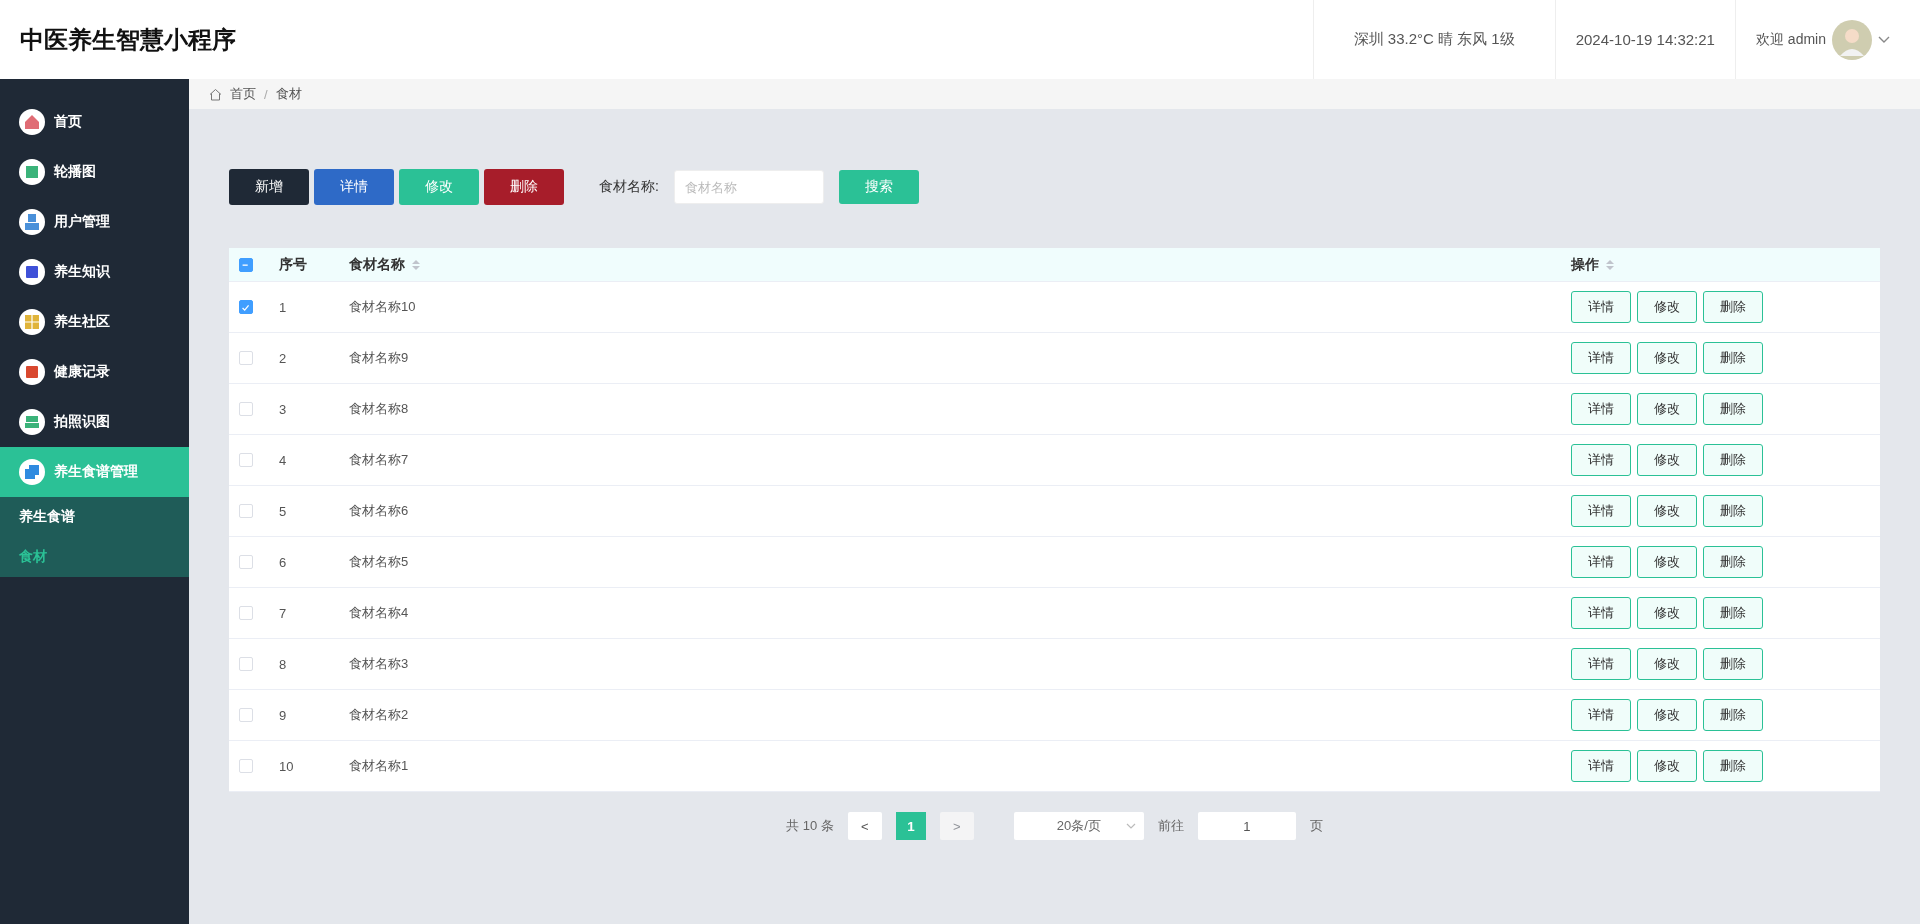  What do you see at coordinates (283, 409) in the screenshot?
I see `table-cell: 3` at bounding box center [283, 409].